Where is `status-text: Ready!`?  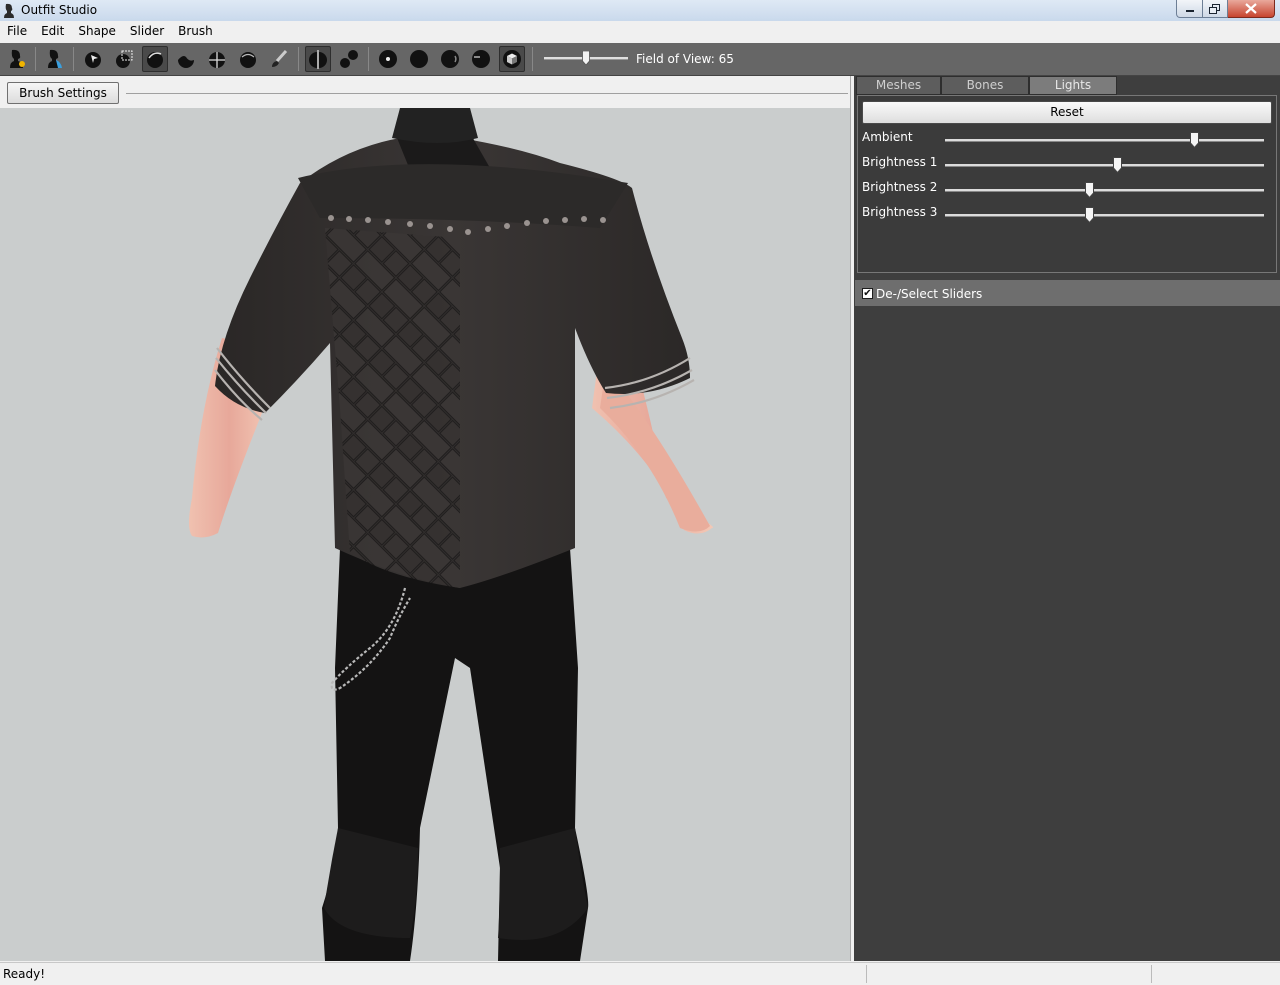 status-text: Ready! is located at coordinates (24, 974).